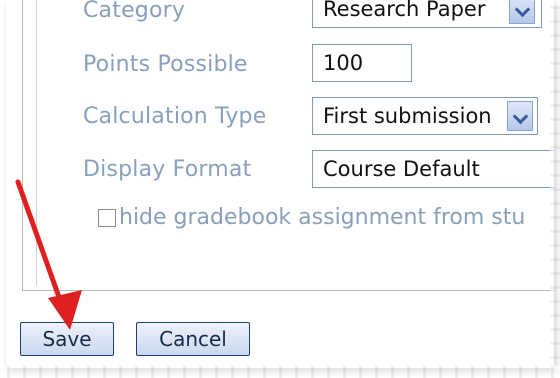 The image size is (560, 378). What do you see at coordinates (134, 11) in the screenshot?
I see `category-label: Category` at bounding box center [134, 11].